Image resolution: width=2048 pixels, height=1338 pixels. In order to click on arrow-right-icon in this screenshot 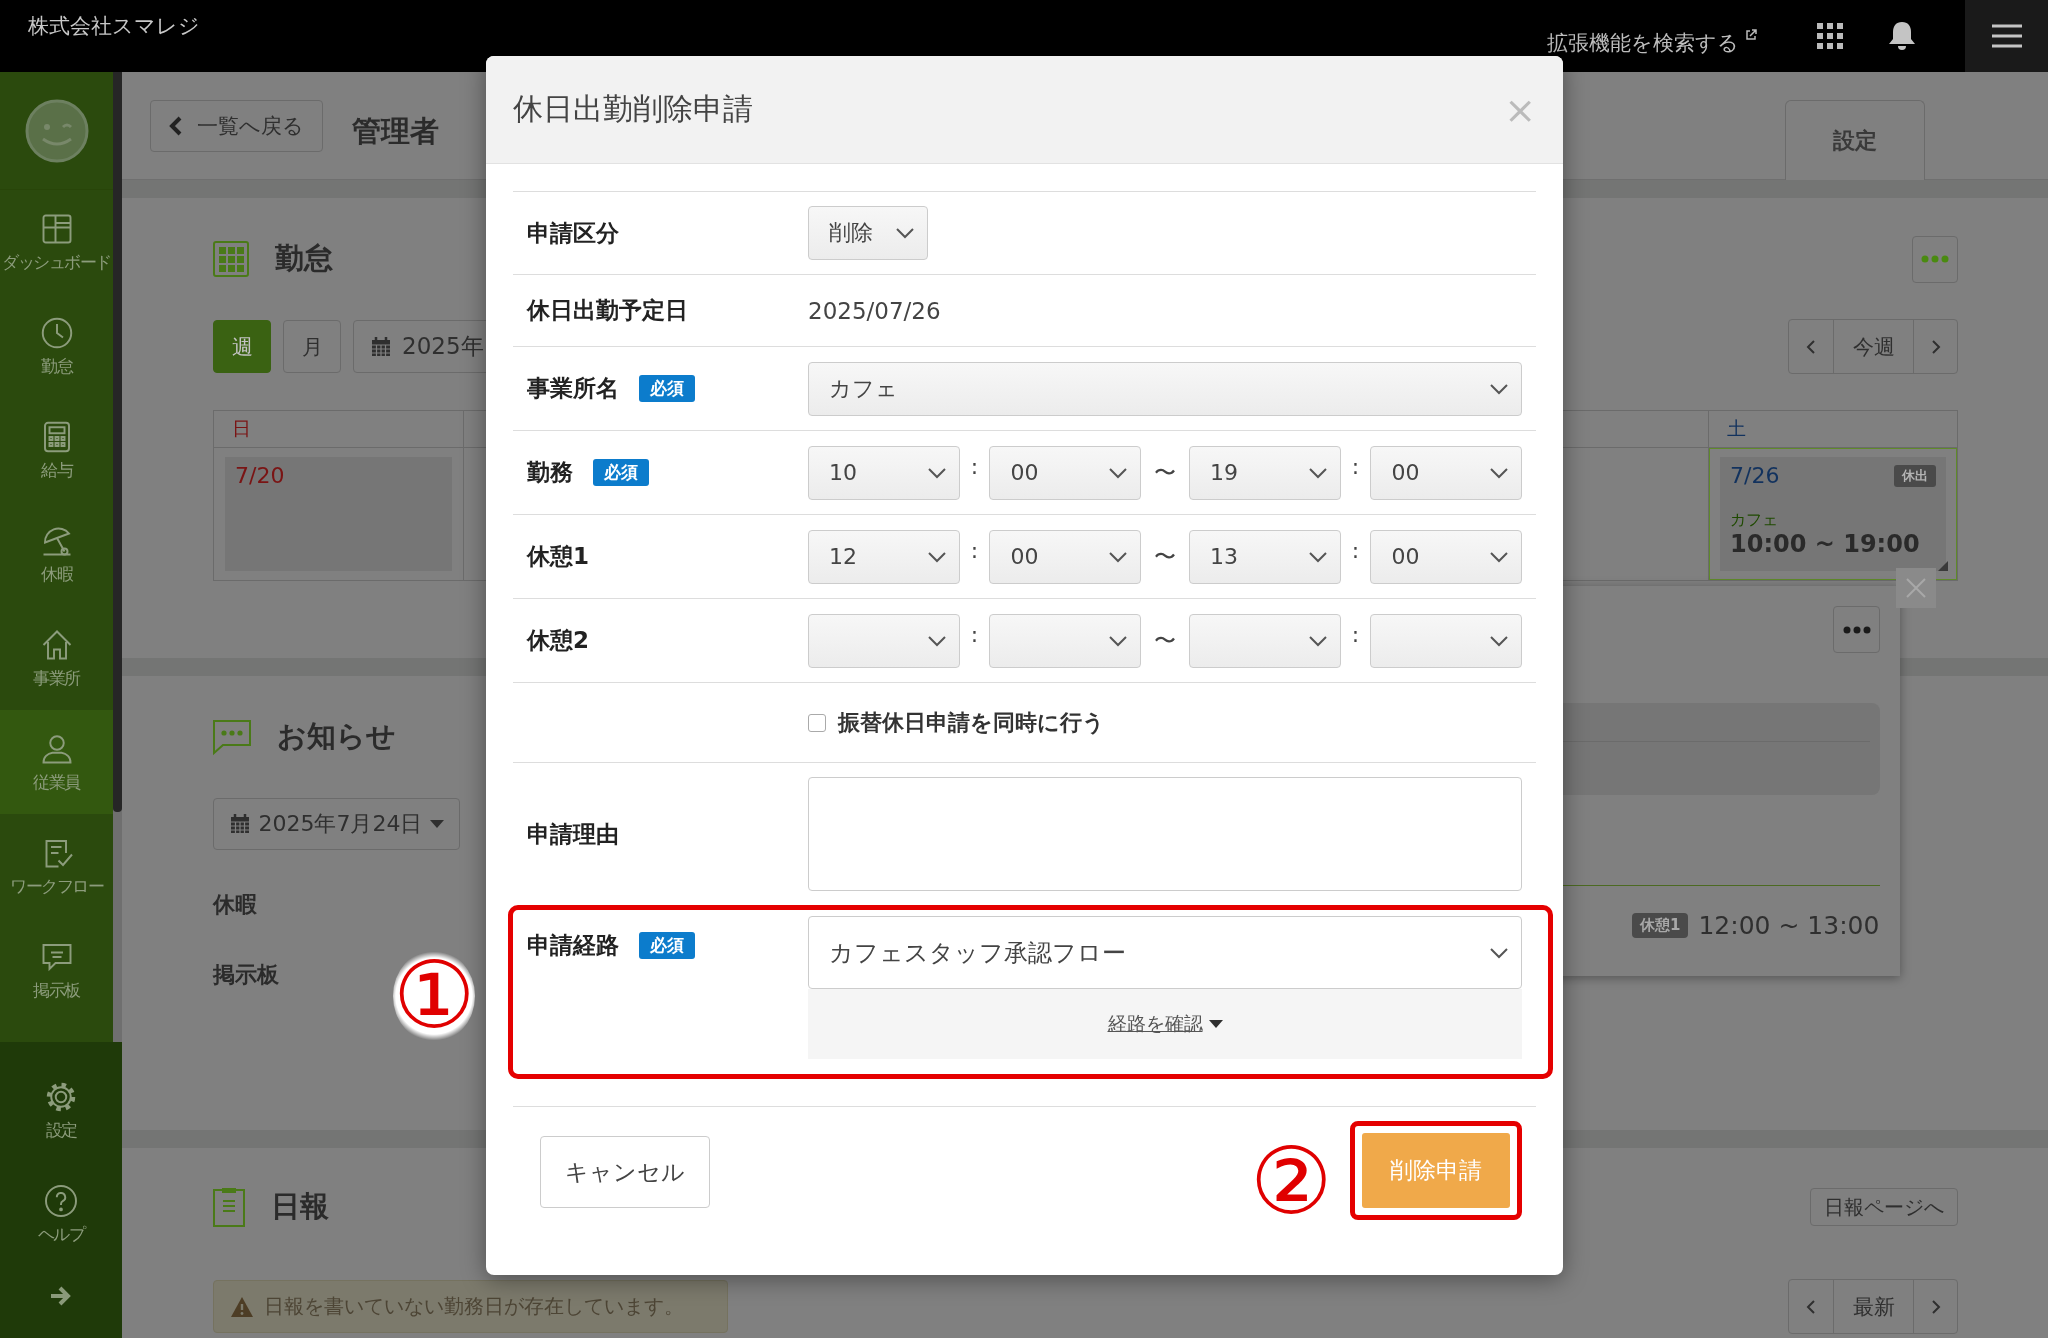, I will do `click(61, 1296)`.